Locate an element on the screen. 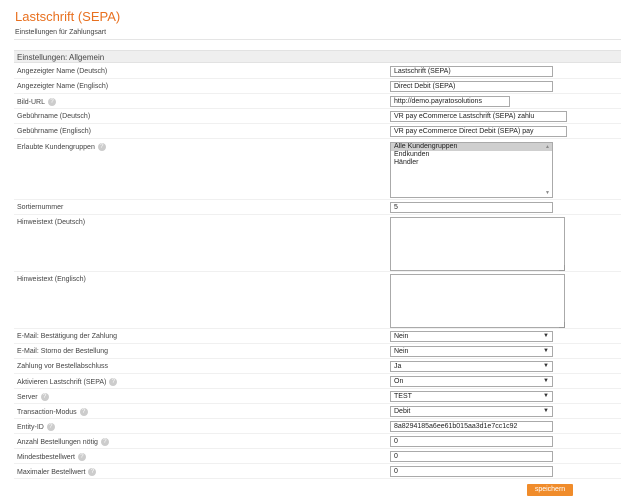  row-email-cancel: E-Mail: Storno der Bestellung Nein ▼ is located at coordinates (317, 351).